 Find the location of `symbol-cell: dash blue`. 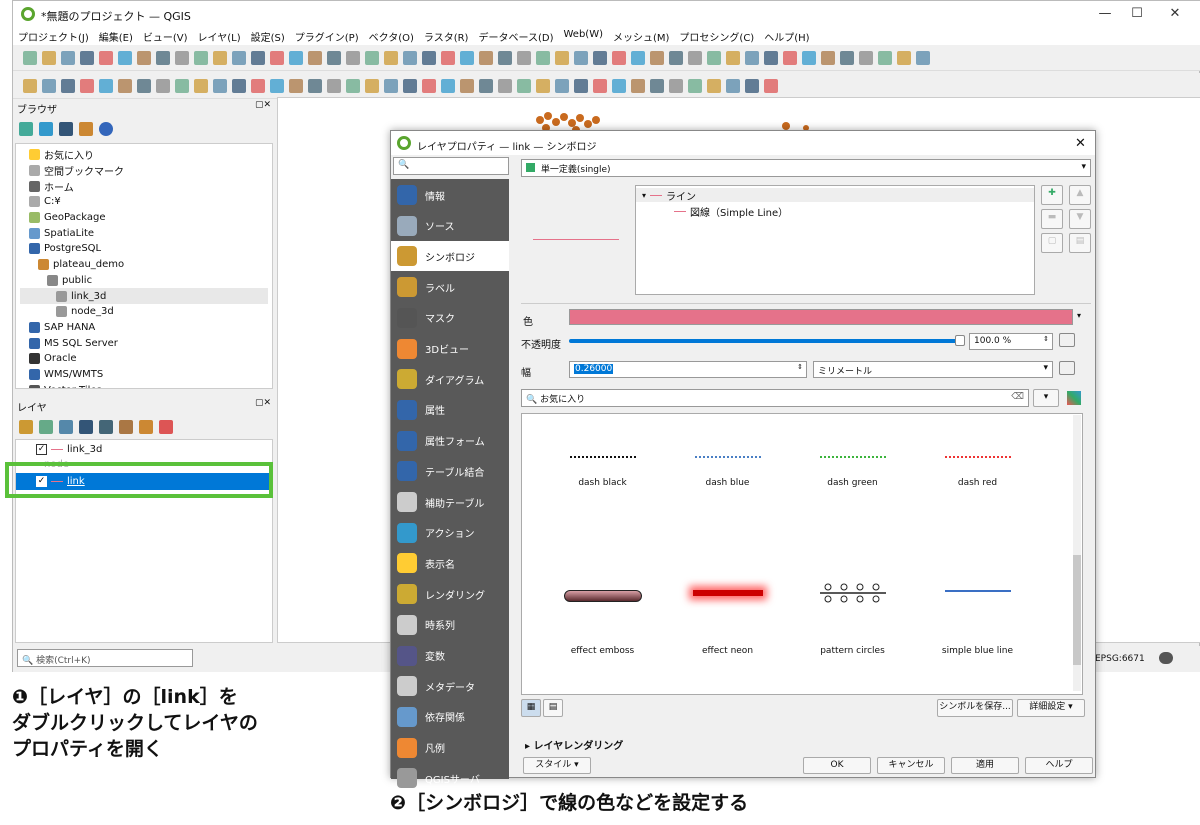

symbol-cell: dash blue is located at coordinates (727, 485).